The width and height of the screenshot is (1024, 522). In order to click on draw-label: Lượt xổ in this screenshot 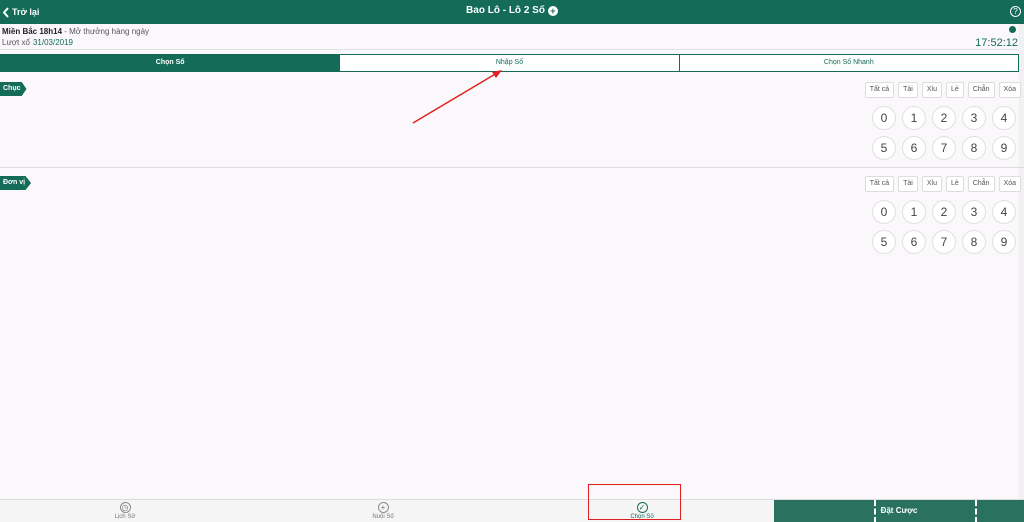, I will do `click(16, 42)`.